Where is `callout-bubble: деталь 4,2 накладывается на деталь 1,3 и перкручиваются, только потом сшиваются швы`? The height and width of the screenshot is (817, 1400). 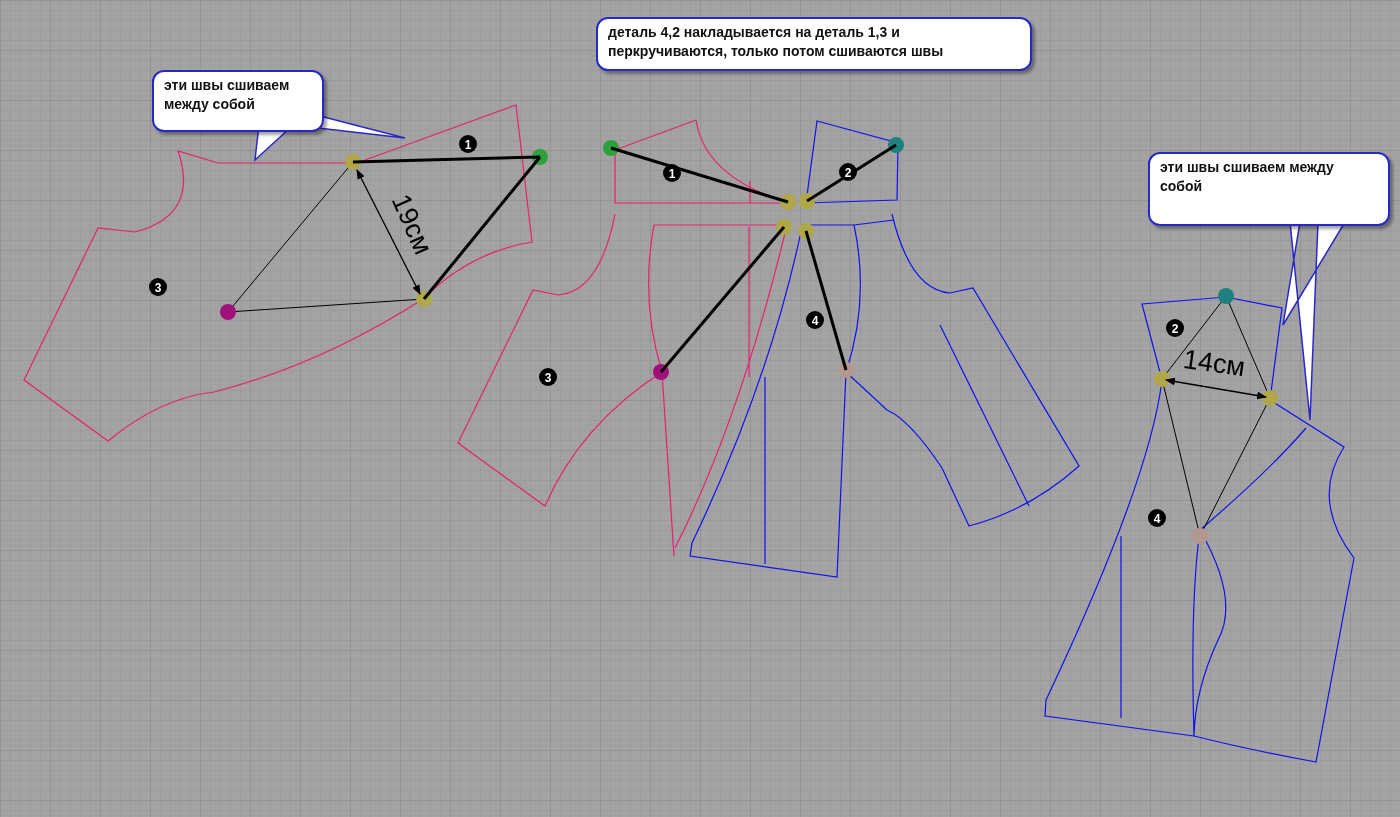
callout-bubble: деталь 4,2 накладывается на деталь 1,3 и перкручиваются, только потом сшиваются швы is located at coordinates (814, 44).